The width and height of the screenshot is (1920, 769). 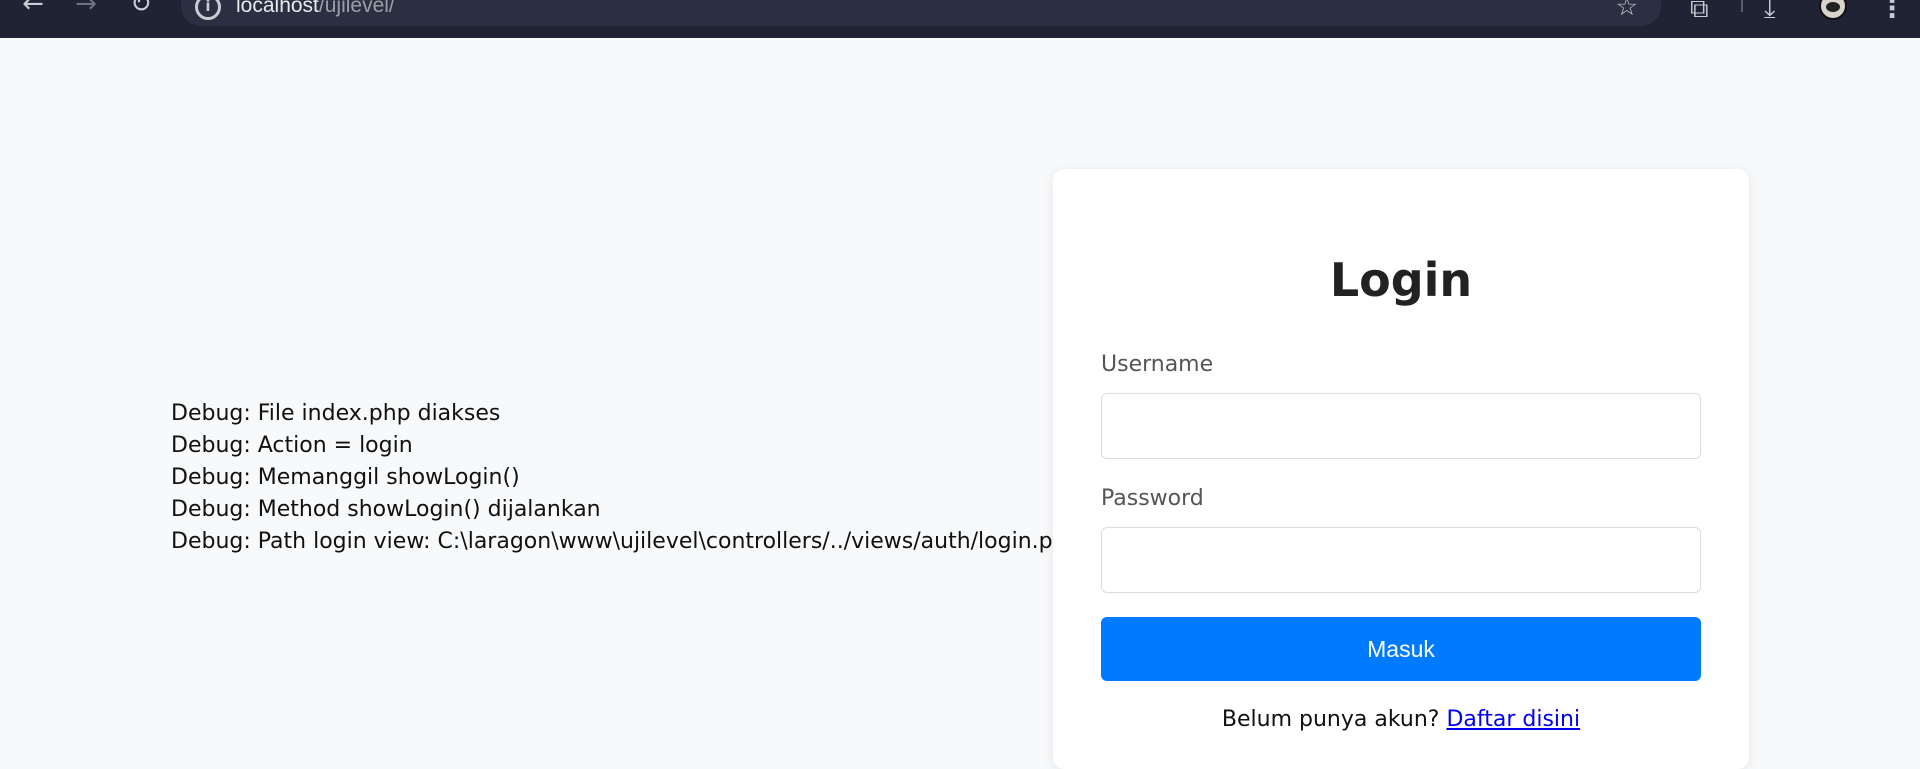 I want to click on debug-line: Debug: Memanggil showLogin(), so click(x=345, y=477).